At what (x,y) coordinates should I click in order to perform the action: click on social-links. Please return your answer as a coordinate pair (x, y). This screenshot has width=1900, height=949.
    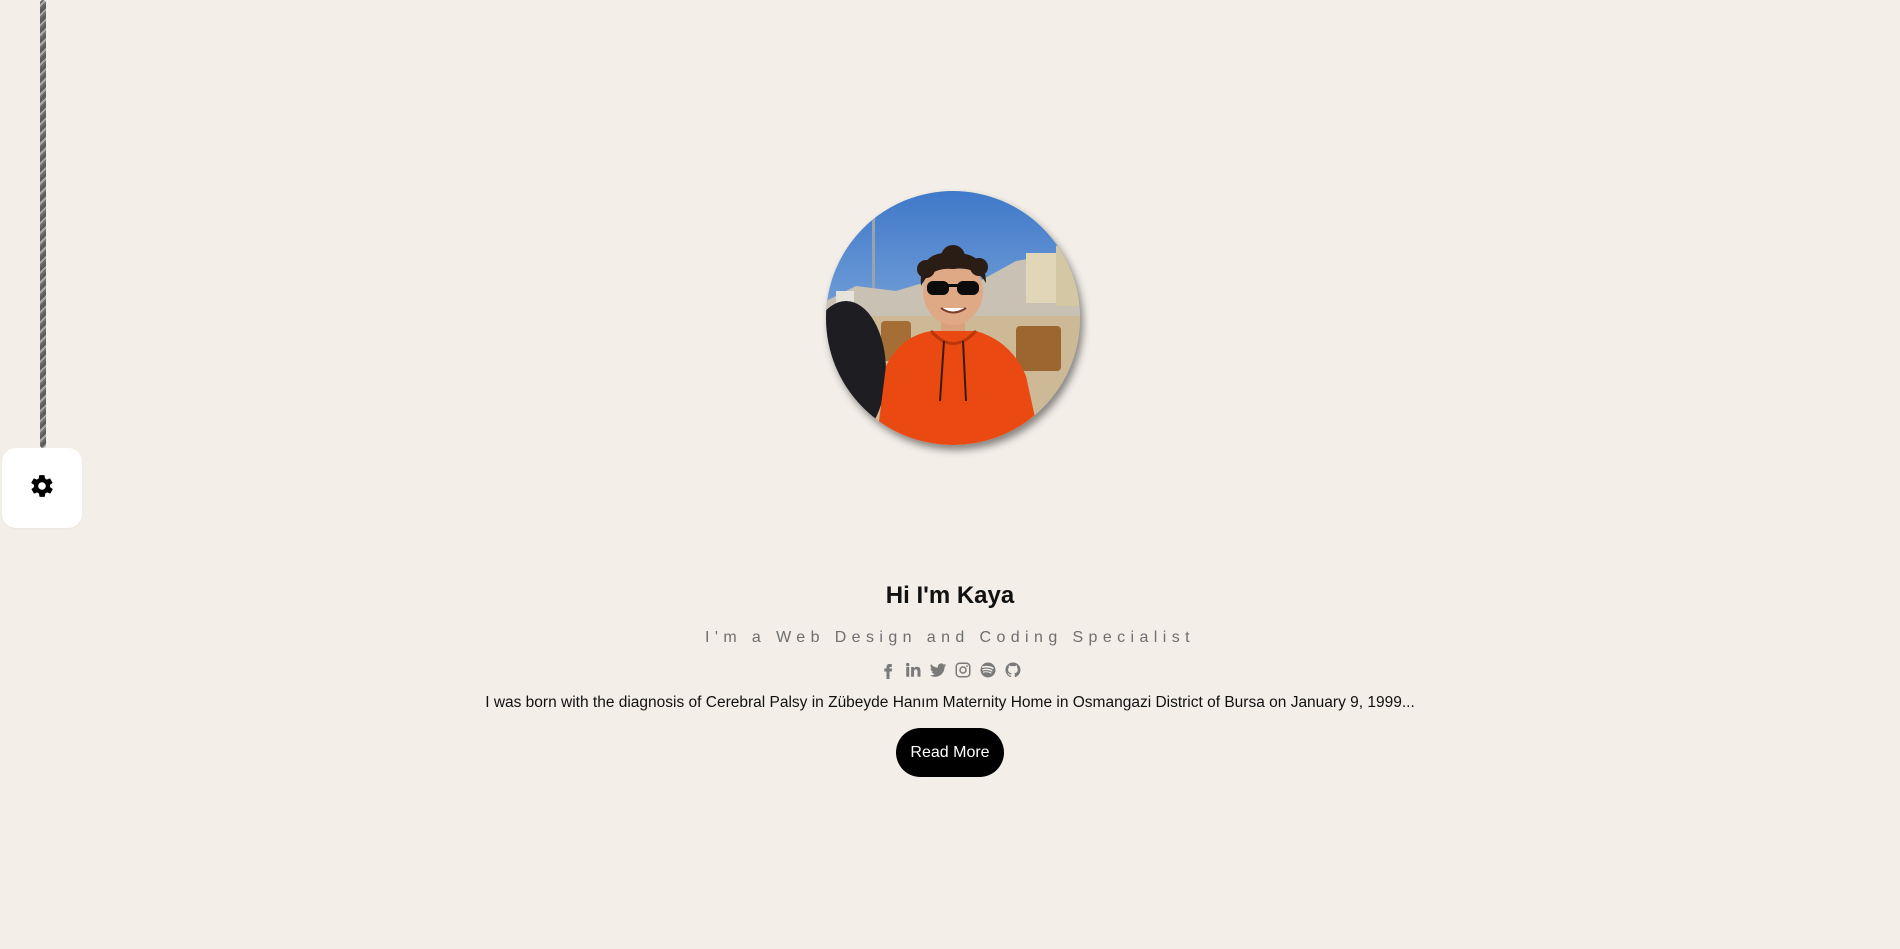
    Looking at the image, I should click on (950, 670).